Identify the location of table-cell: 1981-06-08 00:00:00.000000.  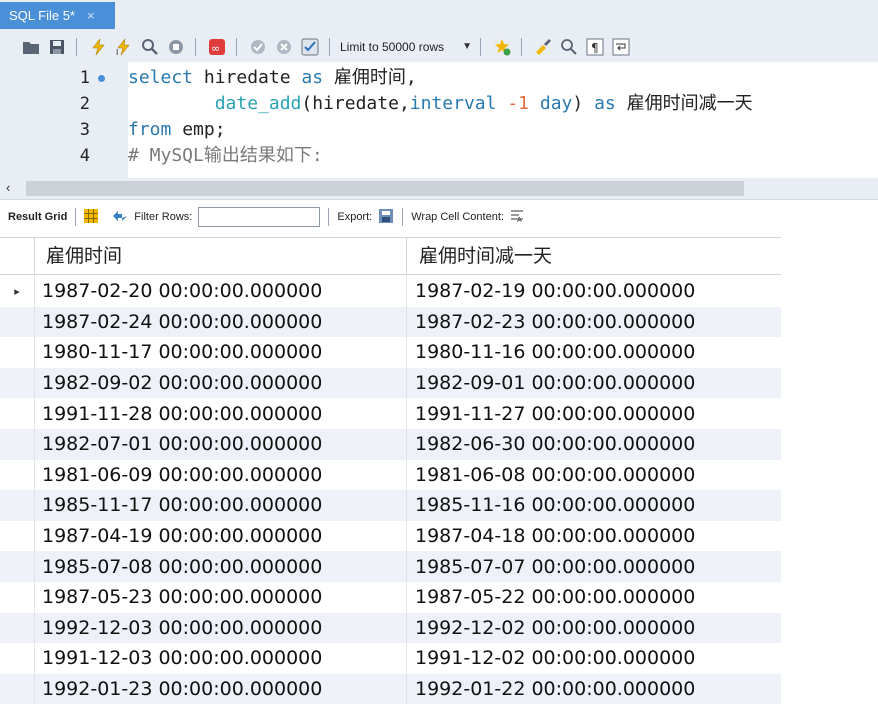
(594, 475).